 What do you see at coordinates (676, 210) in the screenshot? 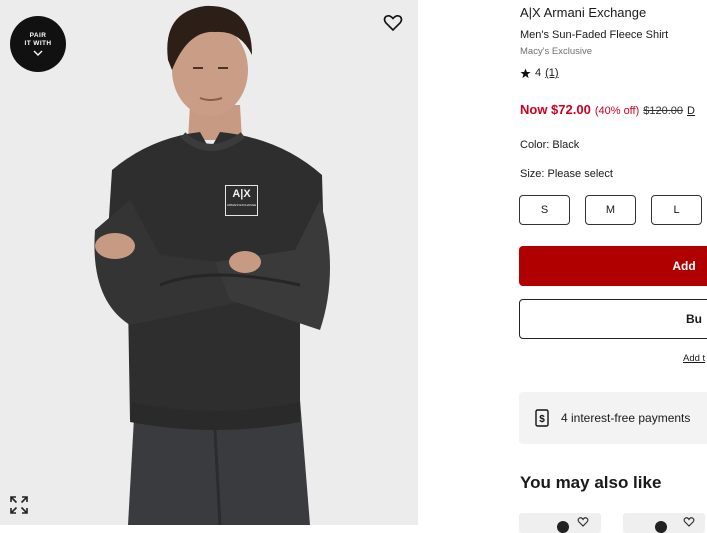
I see `size-option-l: L` at bounding box center [676, 210].